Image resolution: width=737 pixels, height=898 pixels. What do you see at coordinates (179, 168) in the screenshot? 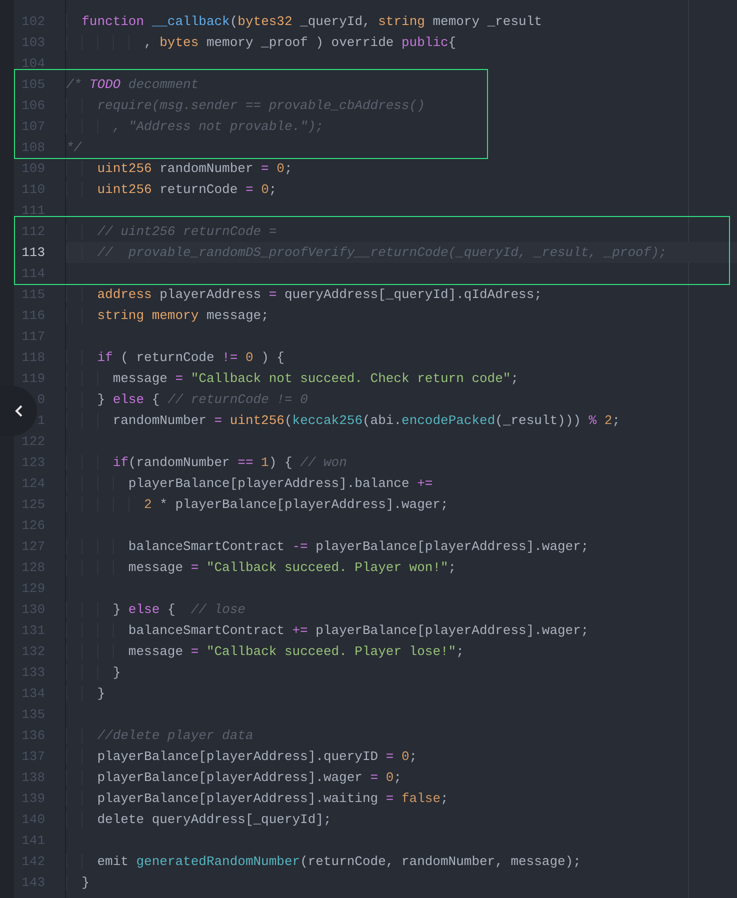
I see `code-line: uint256 randomNumber = 0;` at bounding box center [179, 168].